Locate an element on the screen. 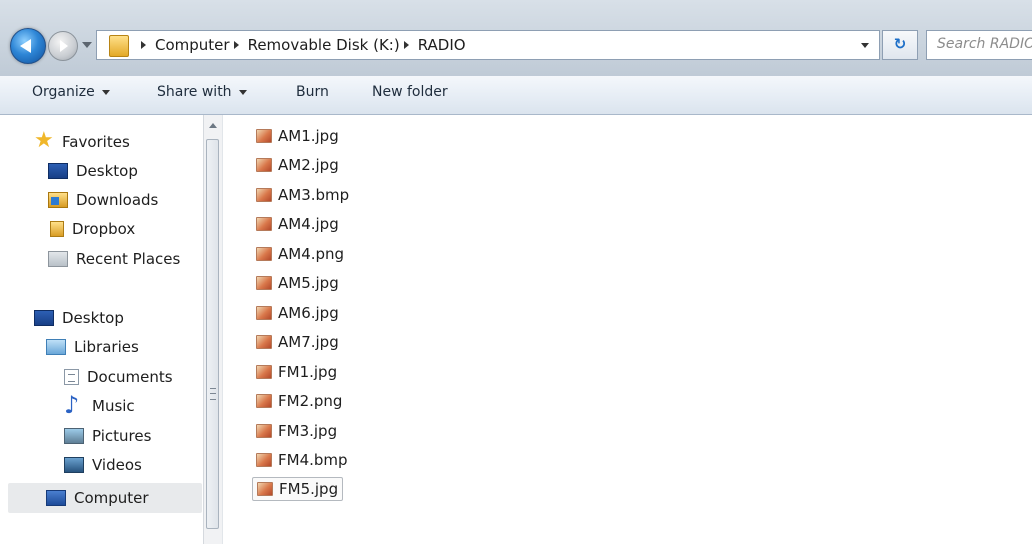 The width and height of the screenshot is (1032, 544). nav-libraries: Libraries is located at coordinates (92, 347).